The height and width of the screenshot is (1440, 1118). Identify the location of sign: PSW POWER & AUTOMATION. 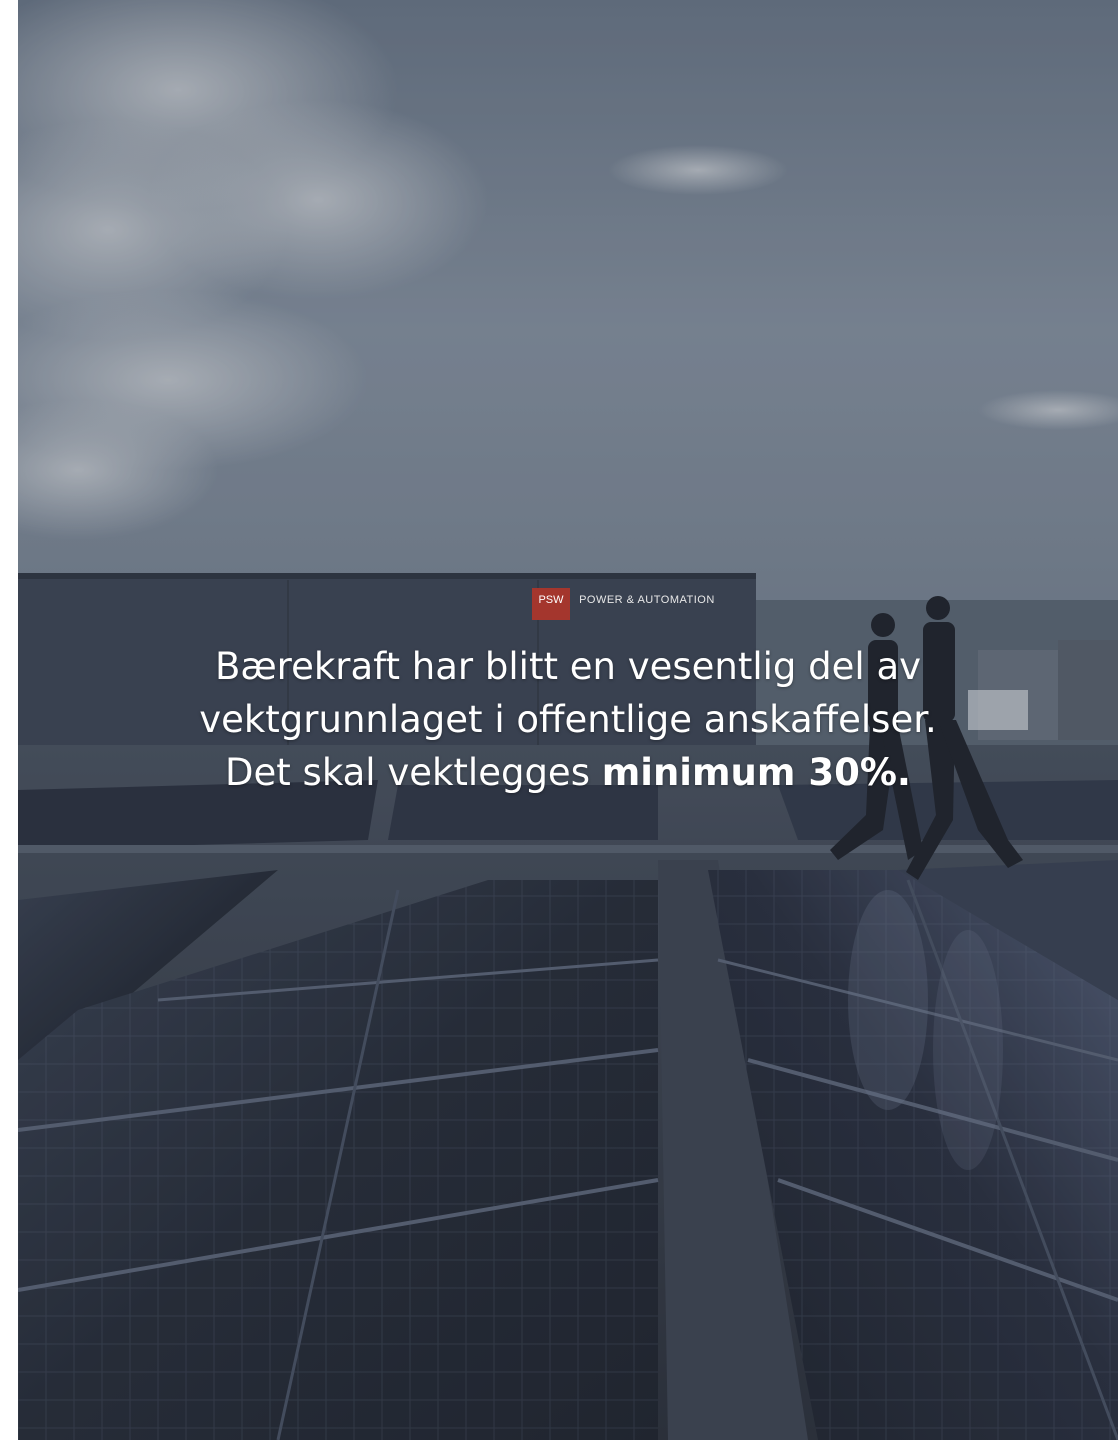
(647, 604).